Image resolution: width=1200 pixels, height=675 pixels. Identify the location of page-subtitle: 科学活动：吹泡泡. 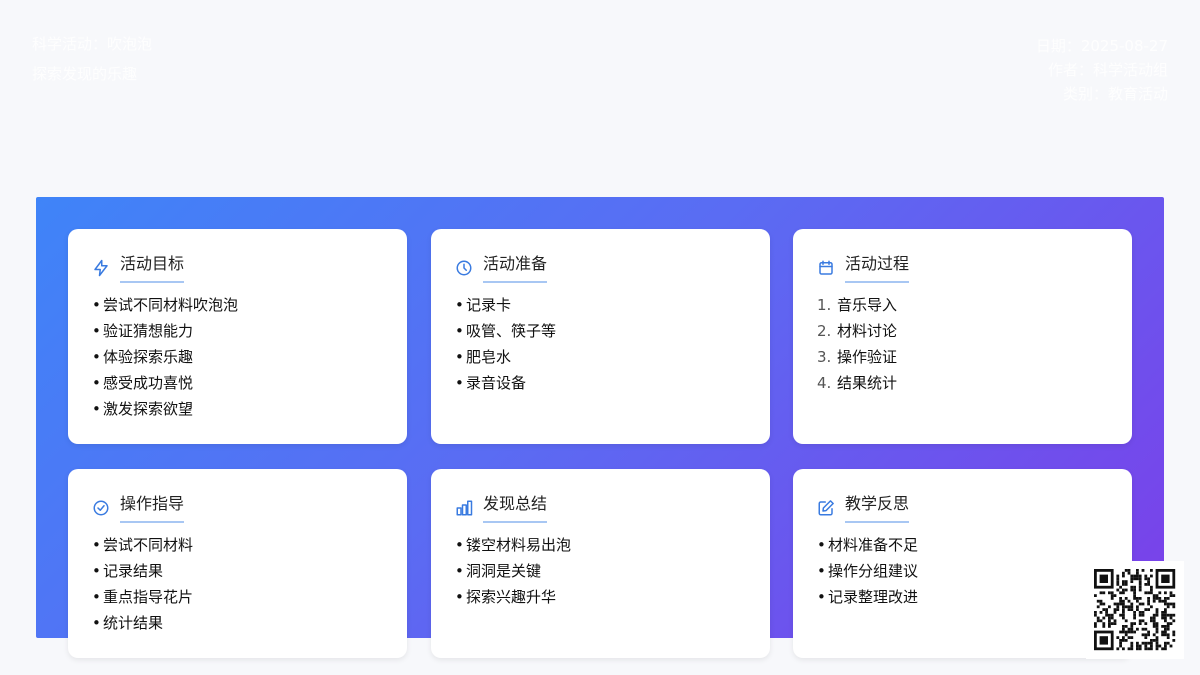
(92, 44).